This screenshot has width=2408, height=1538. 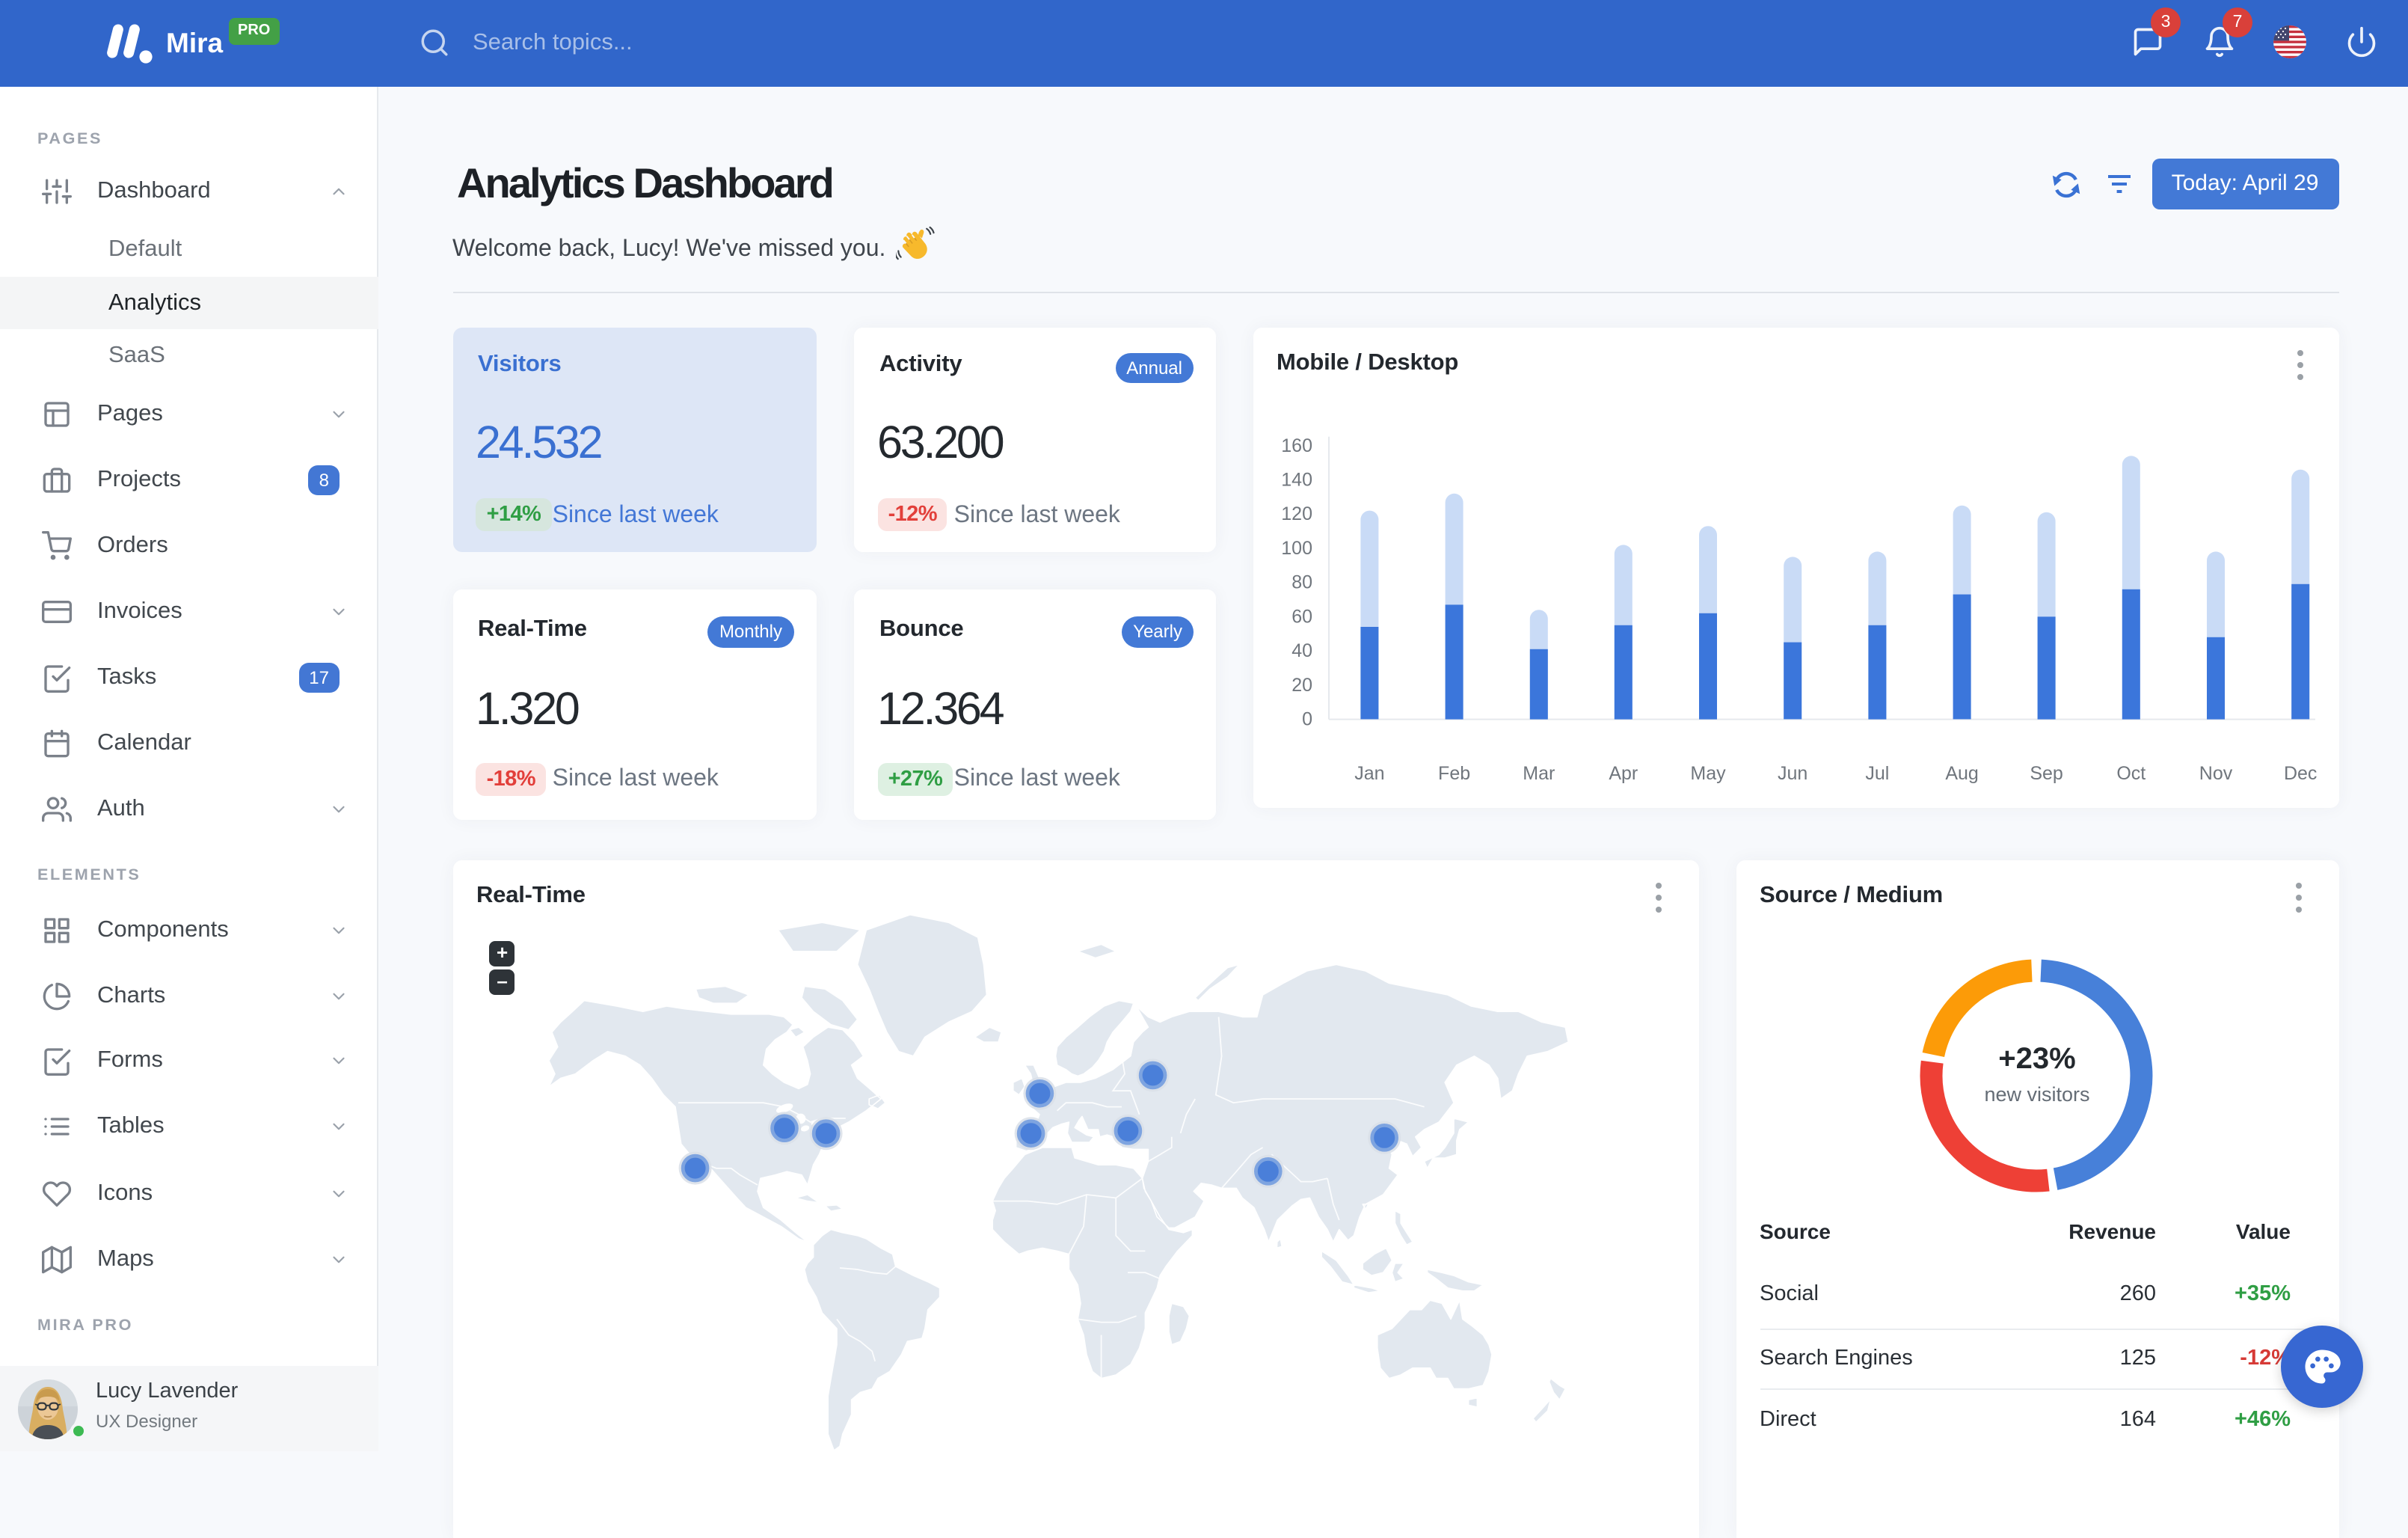 What do you see at coordinates (1960, 772) in the screenshot?
I see `svg-text: Aug` at bounding box center [1960, 772].